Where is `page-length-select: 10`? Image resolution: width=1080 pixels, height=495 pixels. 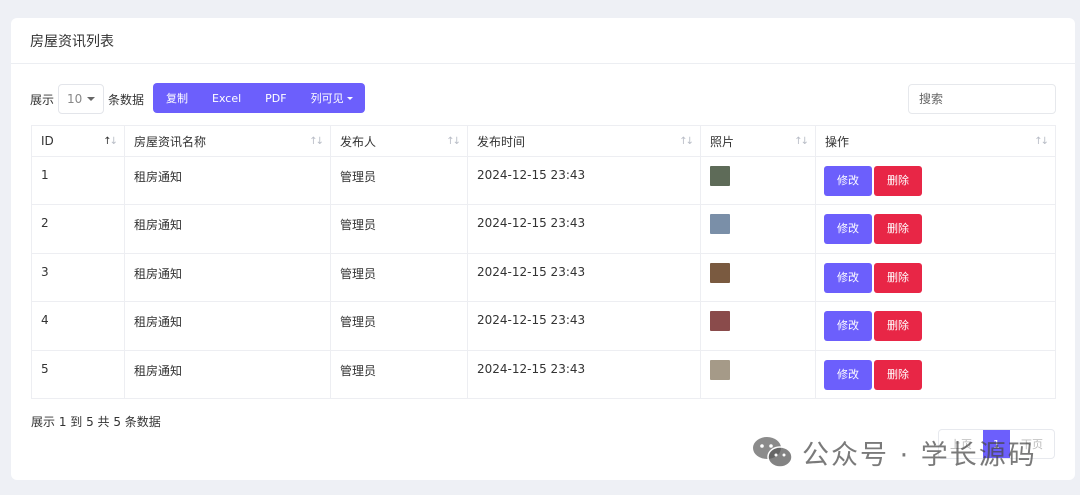
page-length-select: 10 is located at coordinates (81, 99).